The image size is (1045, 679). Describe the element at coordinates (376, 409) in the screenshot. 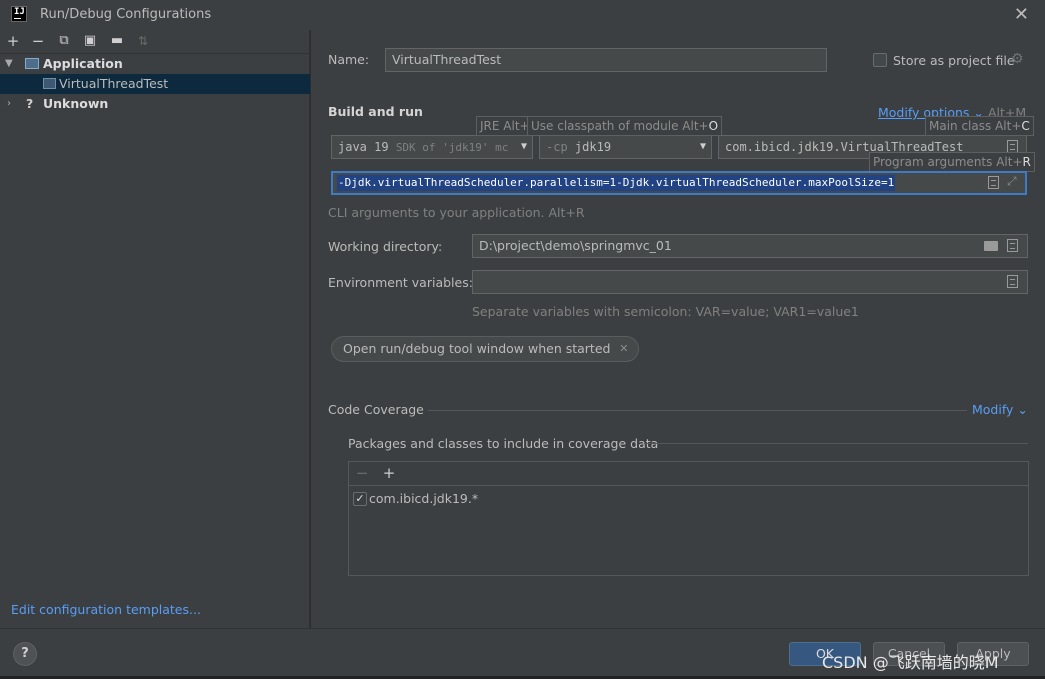

I see `code-coverage-label: Code Coverage` at that location.